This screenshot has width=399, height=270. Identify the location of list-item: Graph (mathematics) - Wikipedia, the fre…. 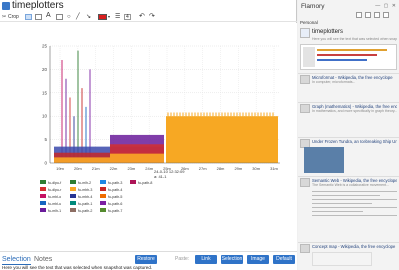
(348, 119).